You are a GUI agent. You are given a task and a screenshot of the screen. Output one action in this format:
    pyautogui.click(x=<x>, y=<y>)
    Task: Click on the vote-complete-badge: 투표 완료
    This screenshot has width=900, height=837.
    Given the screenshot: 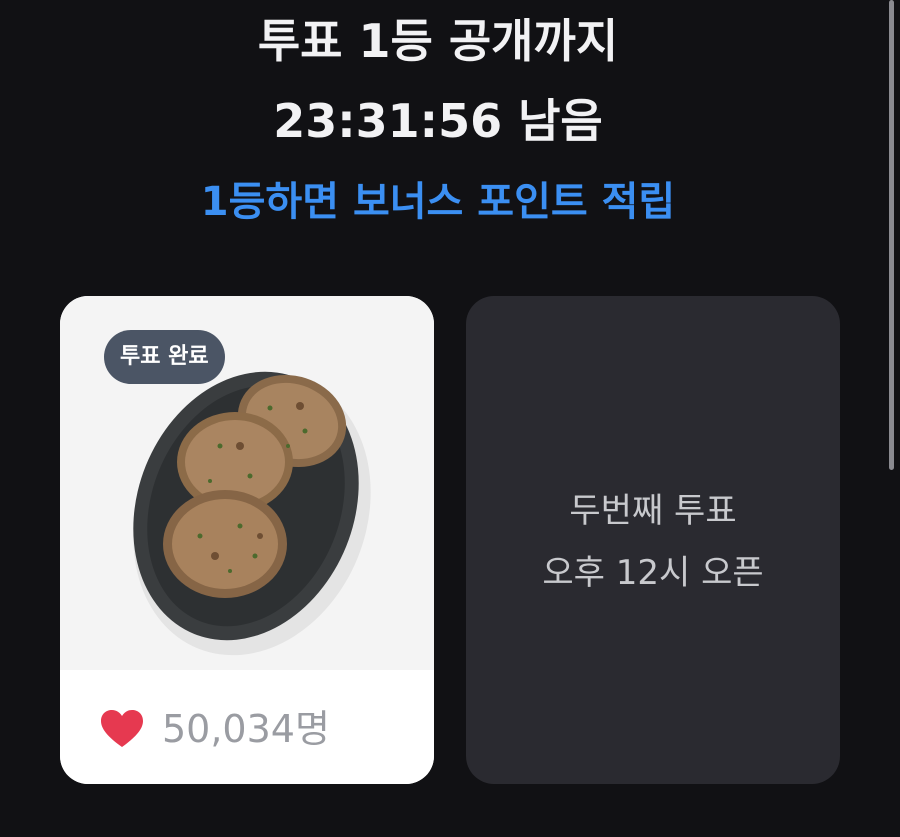 What is the action you would take?
    pyautogui.click(x=164, y=357)
    